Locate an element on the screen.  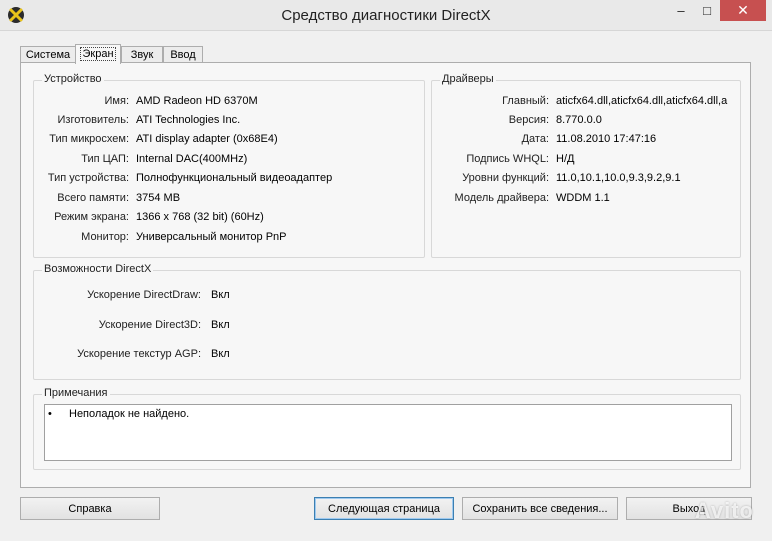
tab-display: Экран is located at coordinates (98, 54).